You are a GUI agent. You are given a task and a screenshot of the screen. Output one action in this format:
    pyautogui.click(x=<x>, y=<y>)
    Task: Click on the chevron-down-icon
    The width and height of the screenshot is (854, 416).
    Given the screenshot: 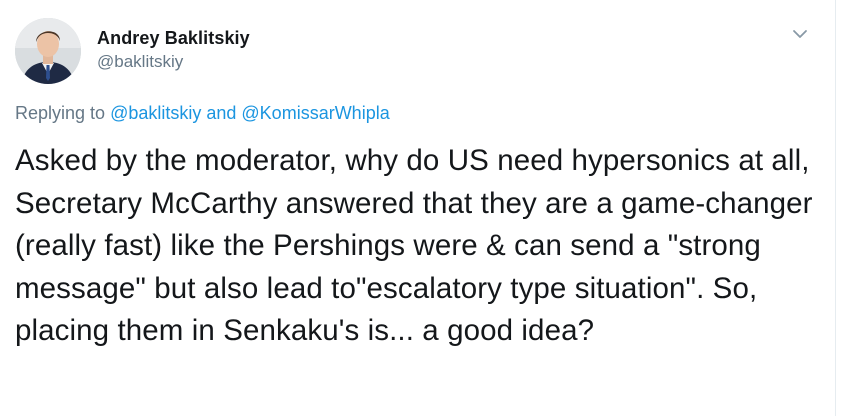 What is the action you would take?
    pyautogui.click(x=800, y=34)
    